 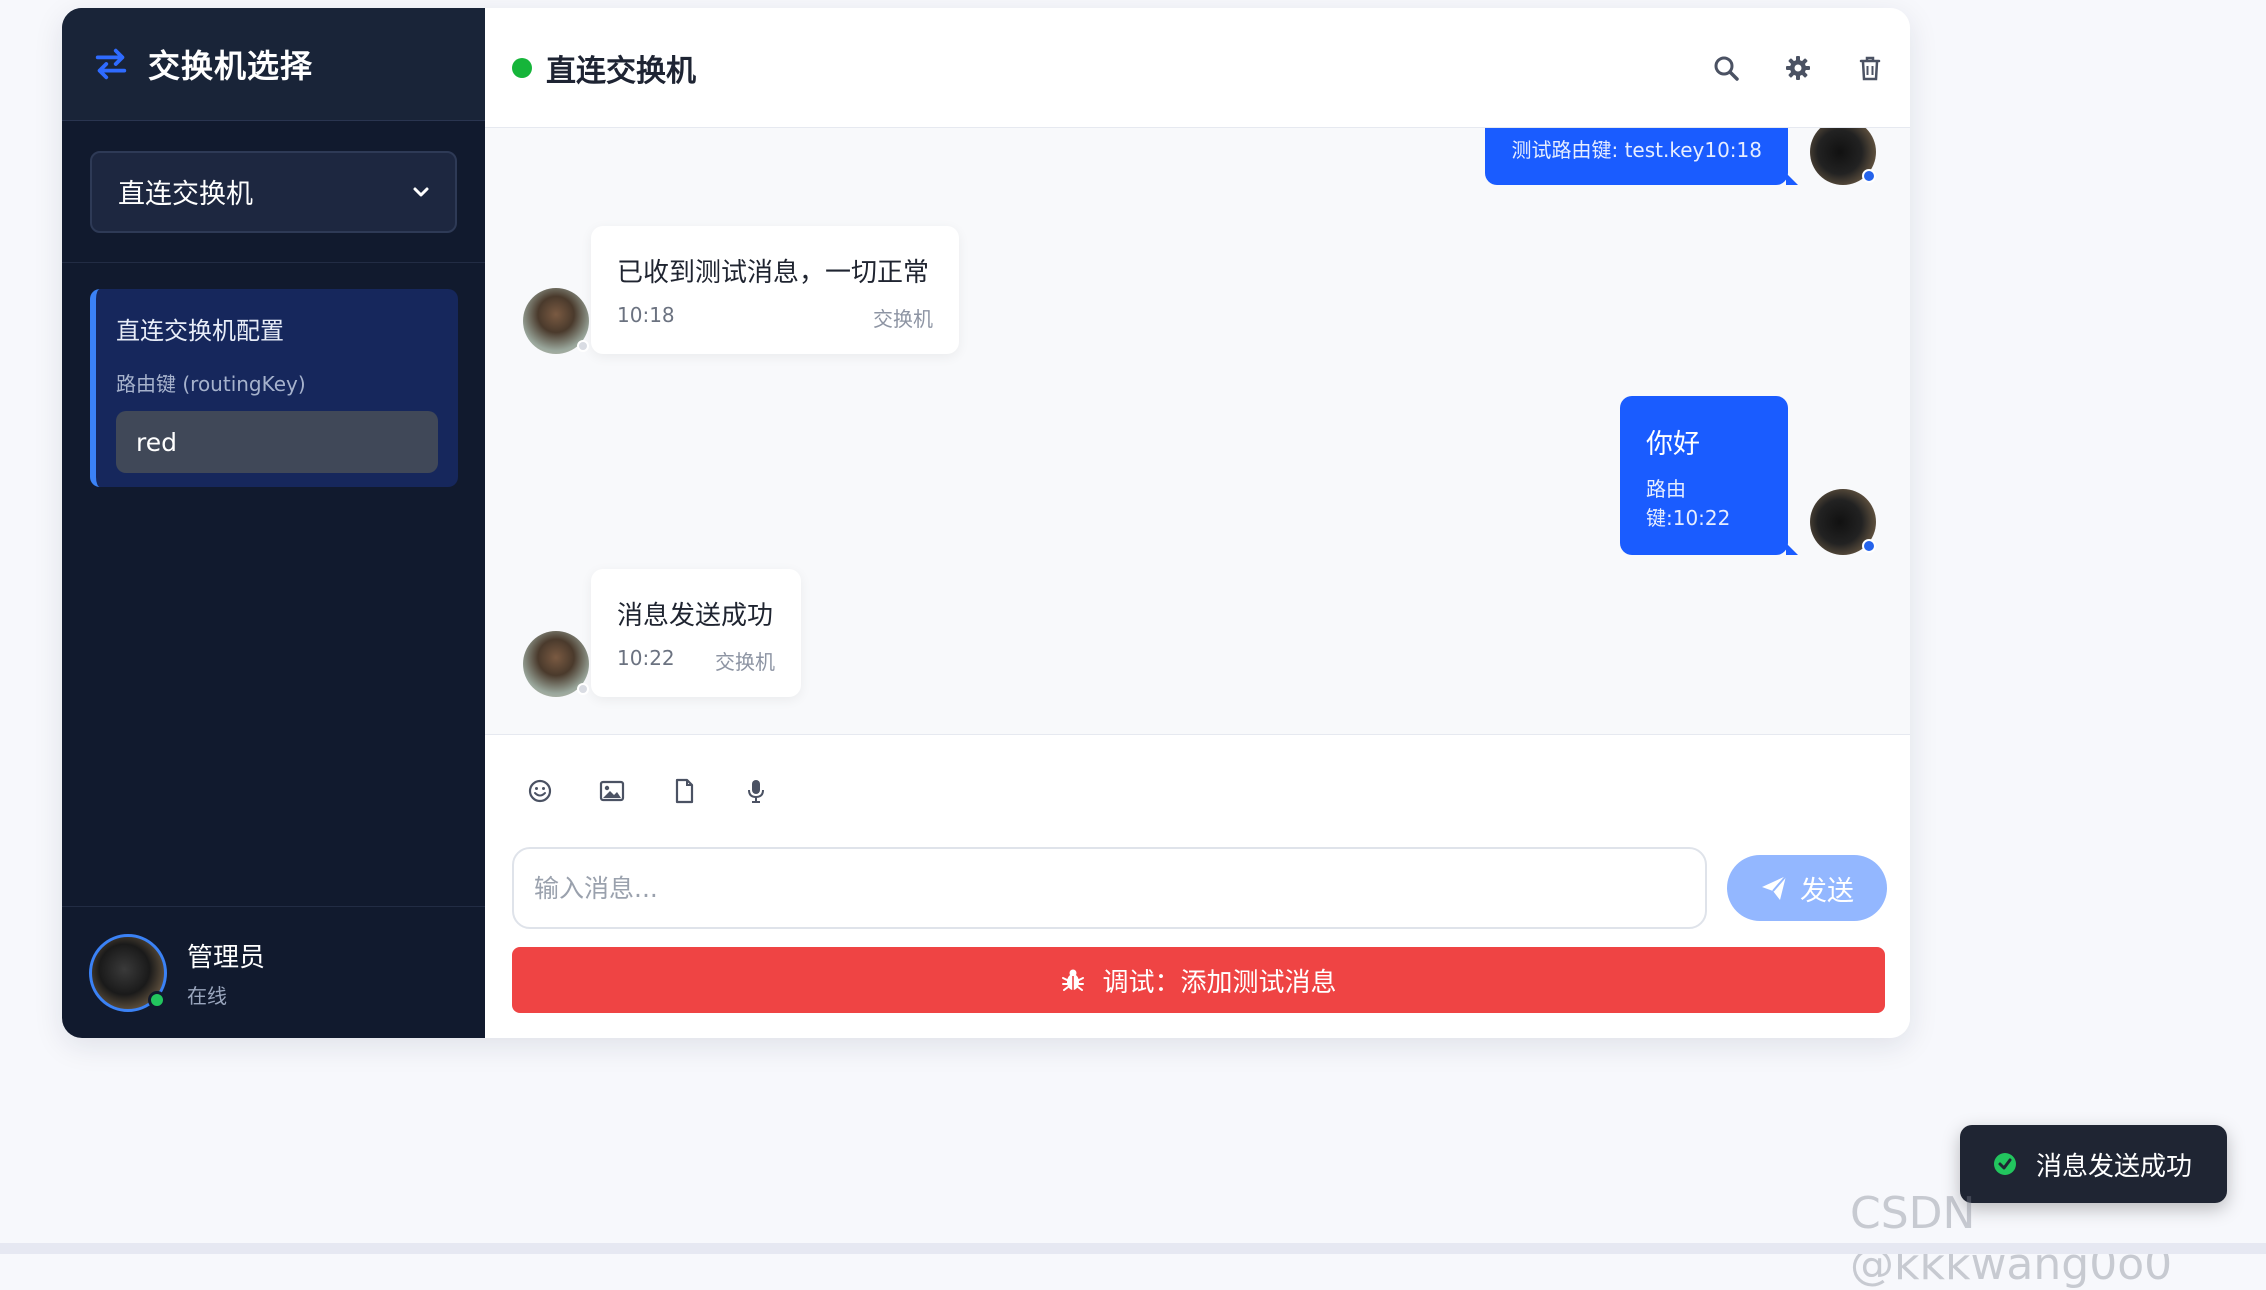 I want to click on user-info: 管理员 在线, so click(x=226, y=973).